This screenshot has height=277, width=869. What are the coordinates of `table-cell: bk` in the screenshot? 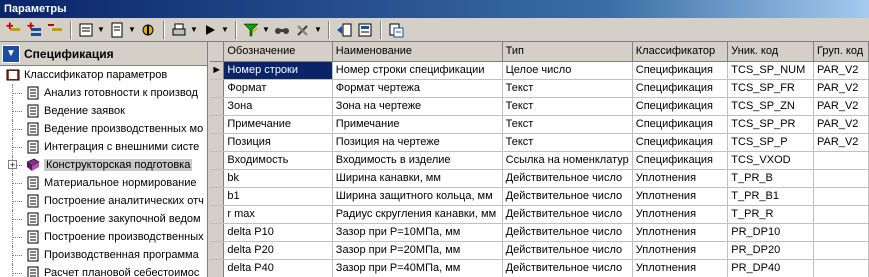 It's located at (278, 178).